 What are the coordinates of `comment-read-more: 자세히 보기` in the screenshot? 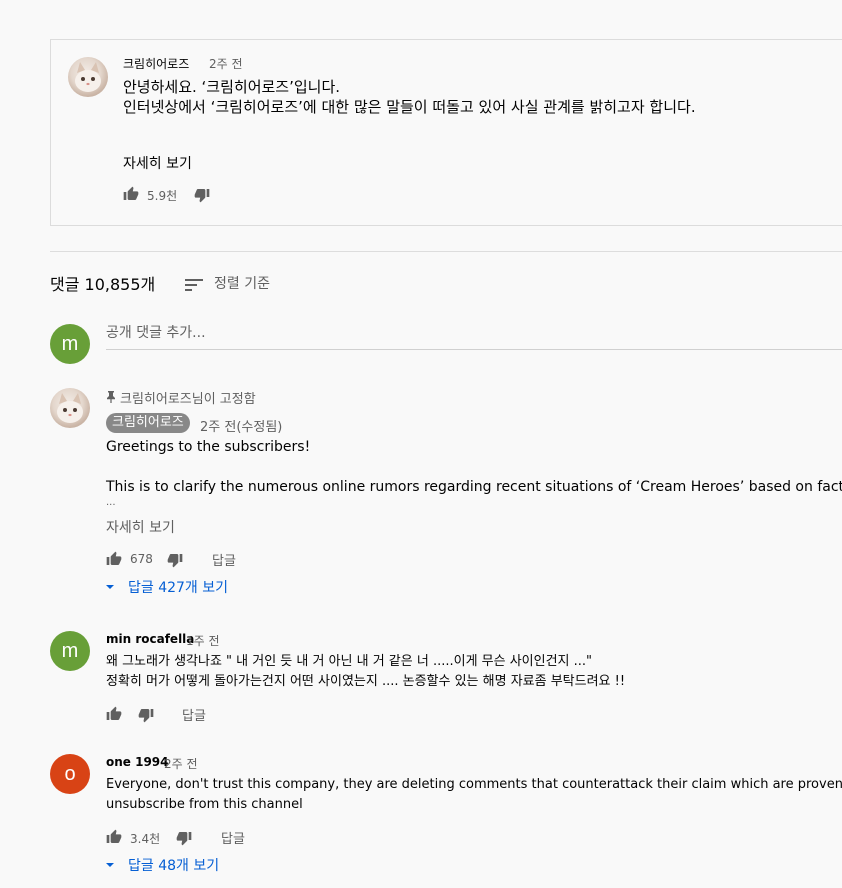 It's located at (140, 528).